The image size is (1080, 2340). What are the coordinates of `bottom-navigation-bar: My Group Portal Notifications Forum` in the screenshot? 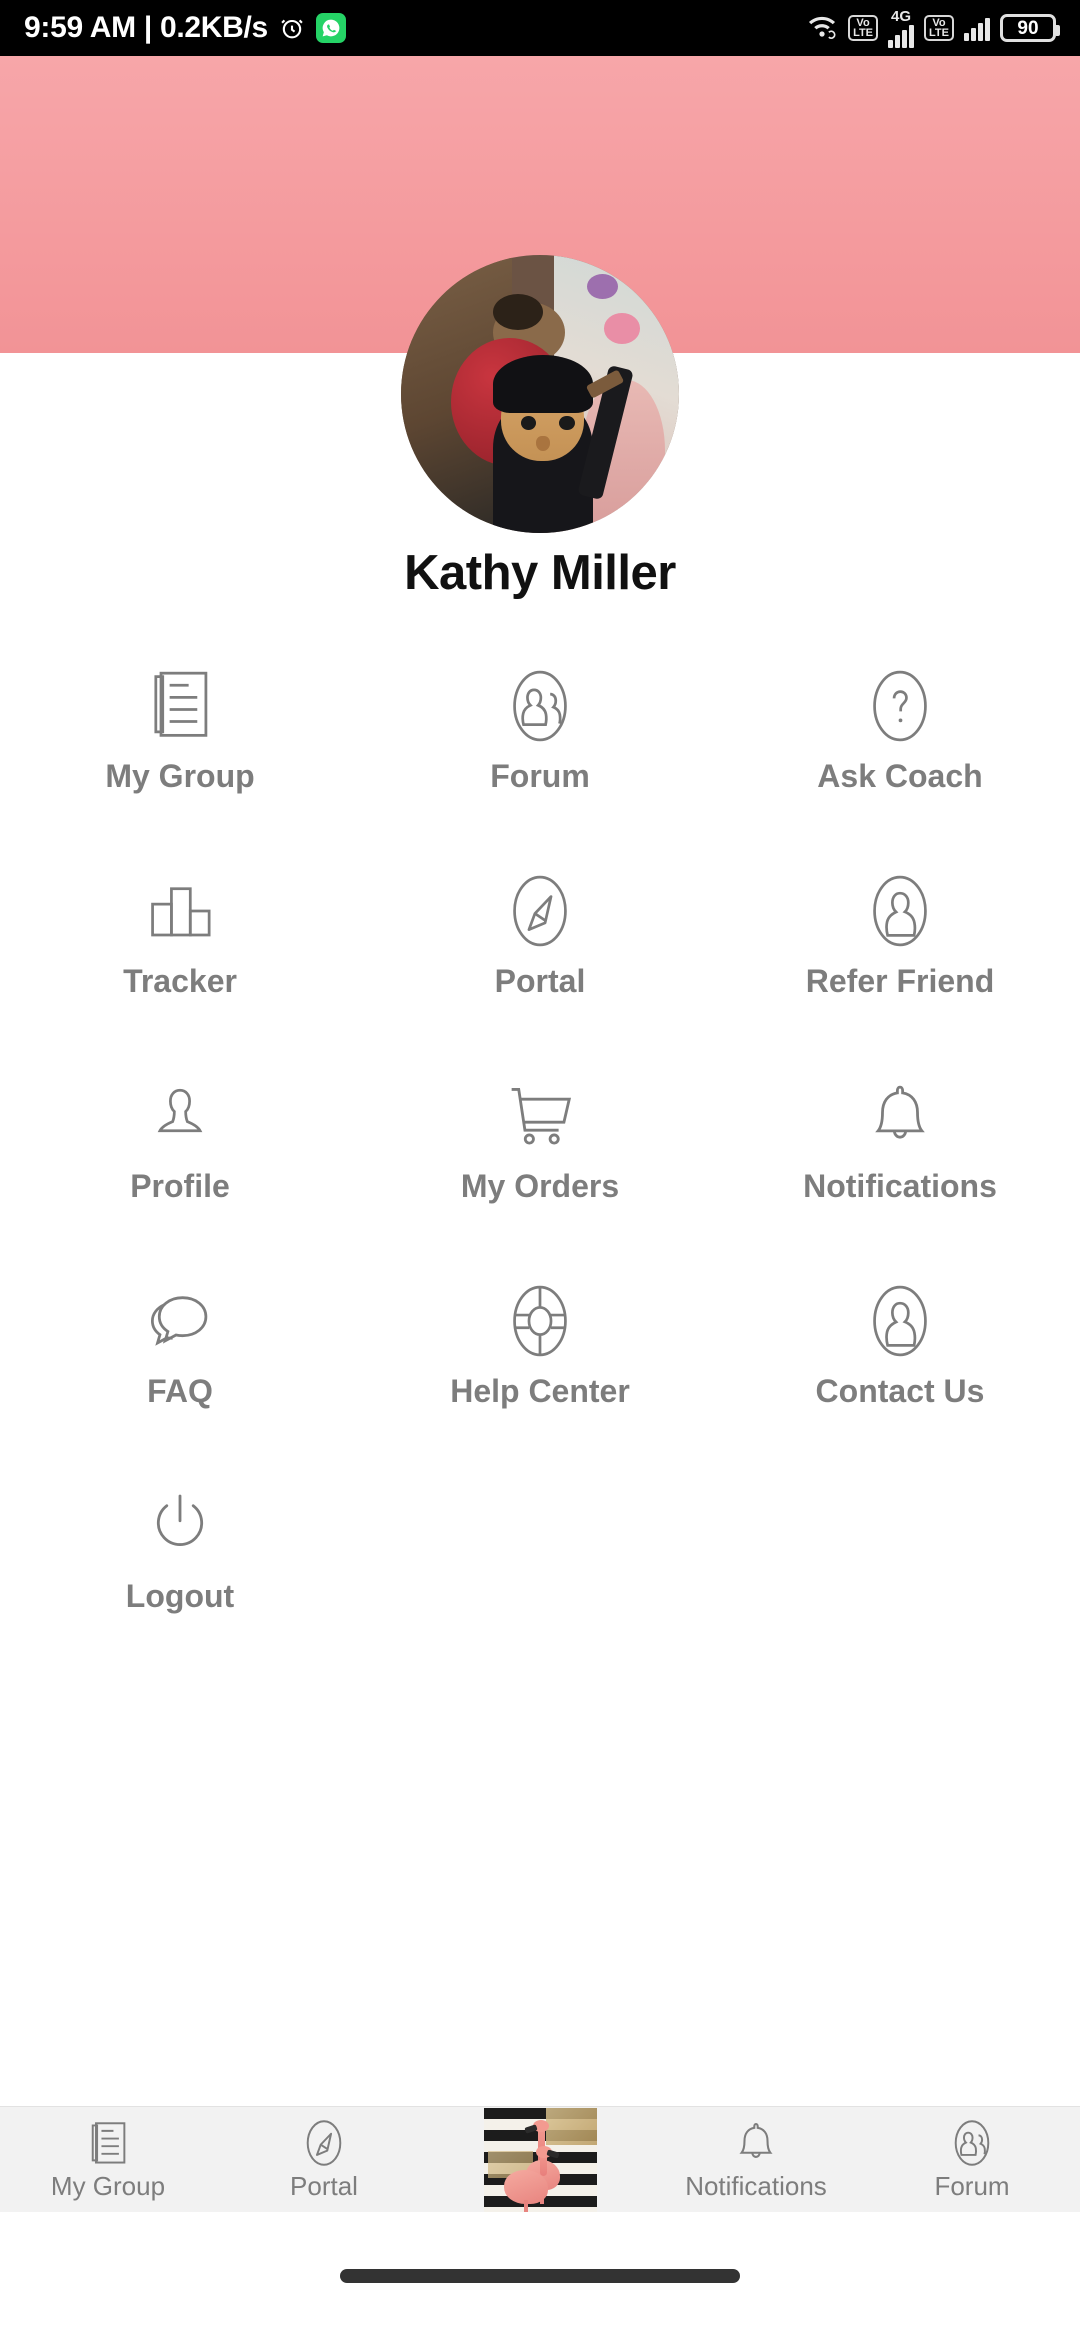 It's located at (540, 2159).